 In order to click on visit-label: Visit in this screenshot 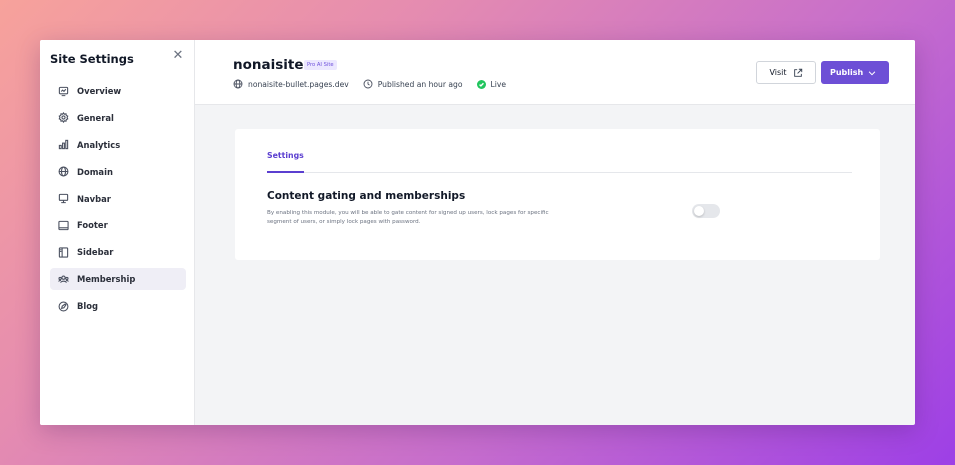, I will do `click(778, 72)`.